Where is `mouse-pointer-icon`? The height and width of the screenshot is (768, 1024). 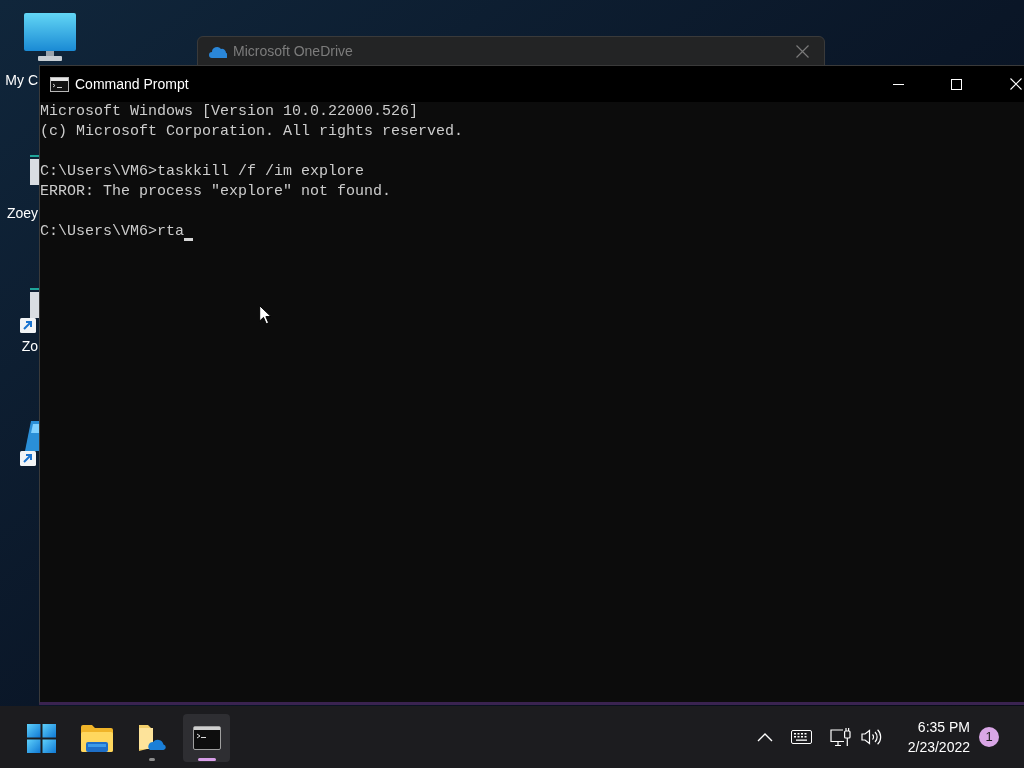 mouse-pointer-icon is located at coordinates (265, 315).